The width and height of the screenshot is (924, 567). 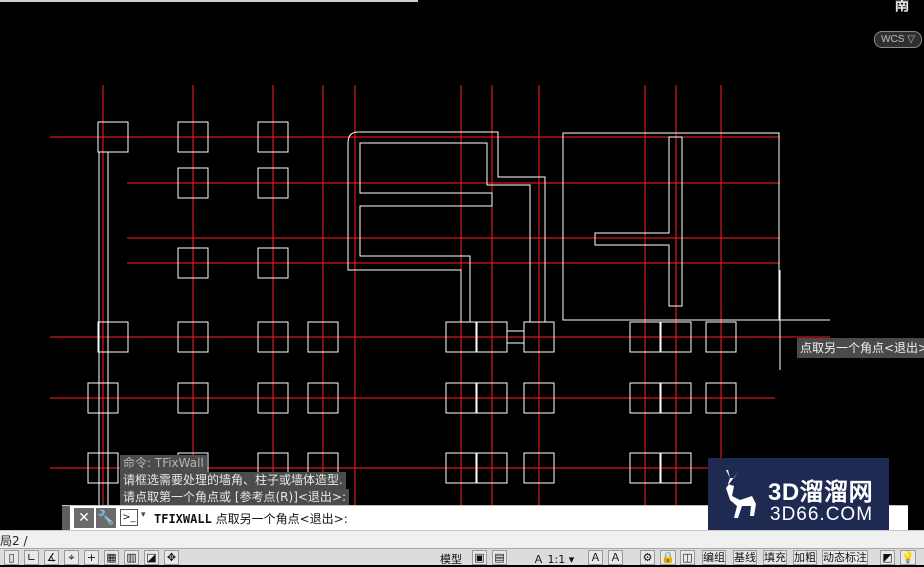 What do you see at coordinates (538, 559) in the screenshot?
I see `annotation-scale-icon: Ａ` at bounding box center [538, 559].